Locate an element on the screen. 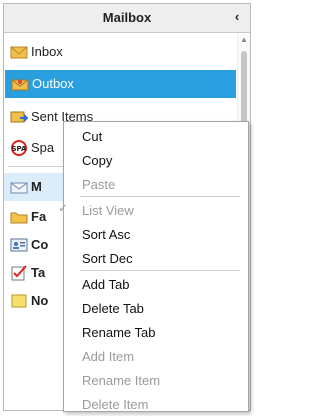 This screenshot has width=320, height=416. menu-item-rename-tab: Rename Tab is located at coordinates (156, 332).